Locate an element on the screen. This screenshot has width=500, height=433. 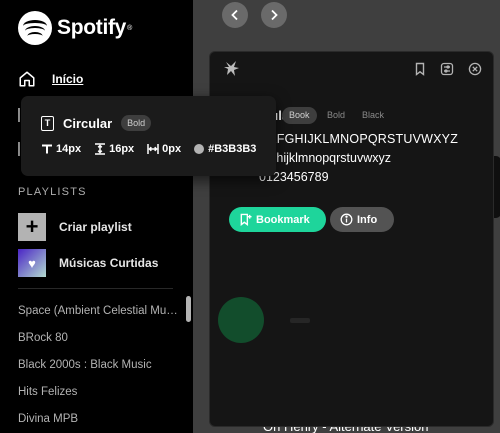
forward-button is located at coordinates (274, 15).